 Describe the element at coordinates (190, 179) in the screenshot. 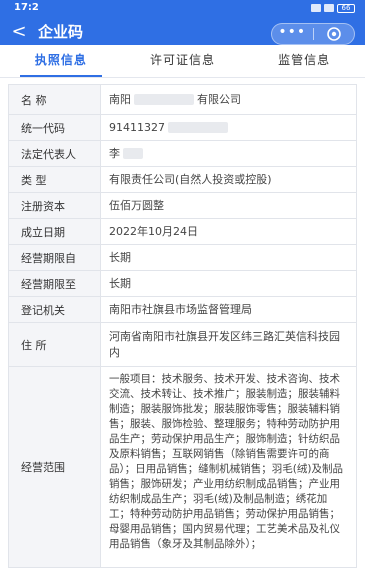

I see `field-value: 有限责任公司(自然人投资或控股)` at that location.